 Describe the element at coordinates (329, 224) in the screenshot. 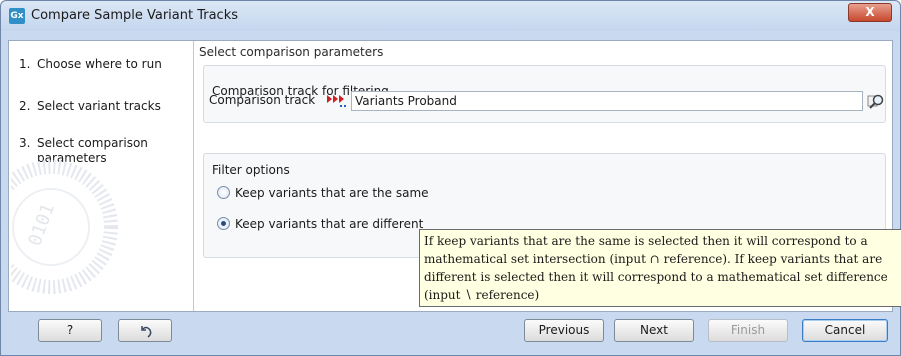

I see `radio-keep-different-label: Keep variants that are different` at that location.